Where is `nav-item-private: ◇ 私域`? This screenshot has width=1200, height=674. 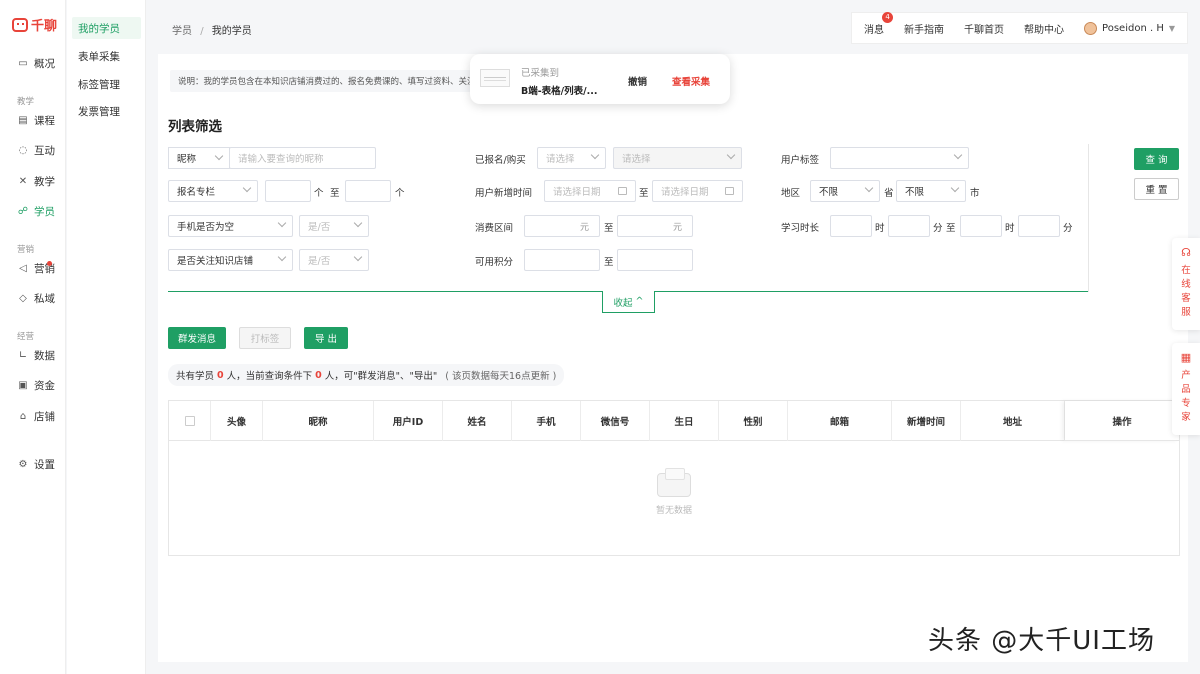
nav-item-private: ◇ 私域 is located at coordinates (33, 298).